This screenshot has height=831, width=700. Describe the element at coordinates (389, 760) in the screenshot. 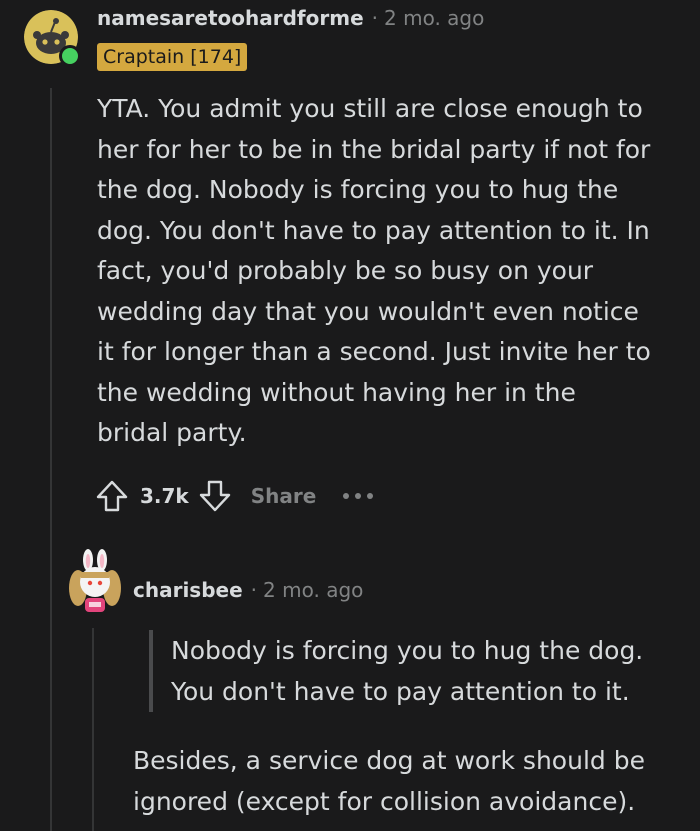

I see `reply-body-line: Besides, a service dog at work should be` at that location.